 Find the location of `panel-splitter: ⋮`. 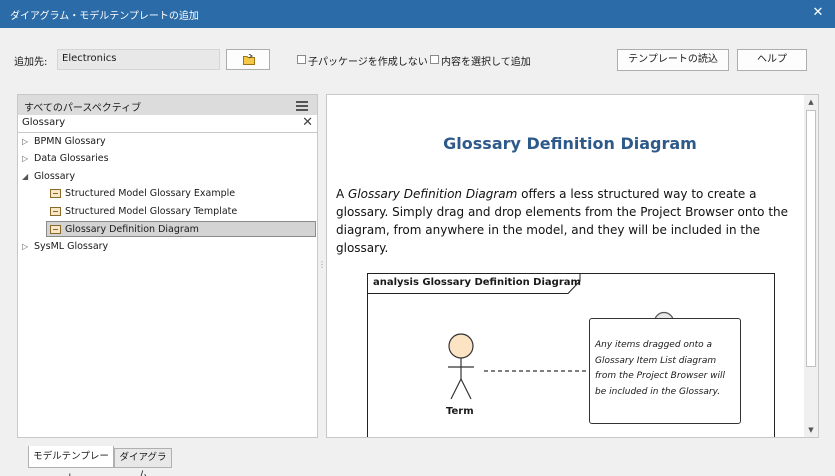

panel-splitter: ⋮ is located at coordinates (322, 264).